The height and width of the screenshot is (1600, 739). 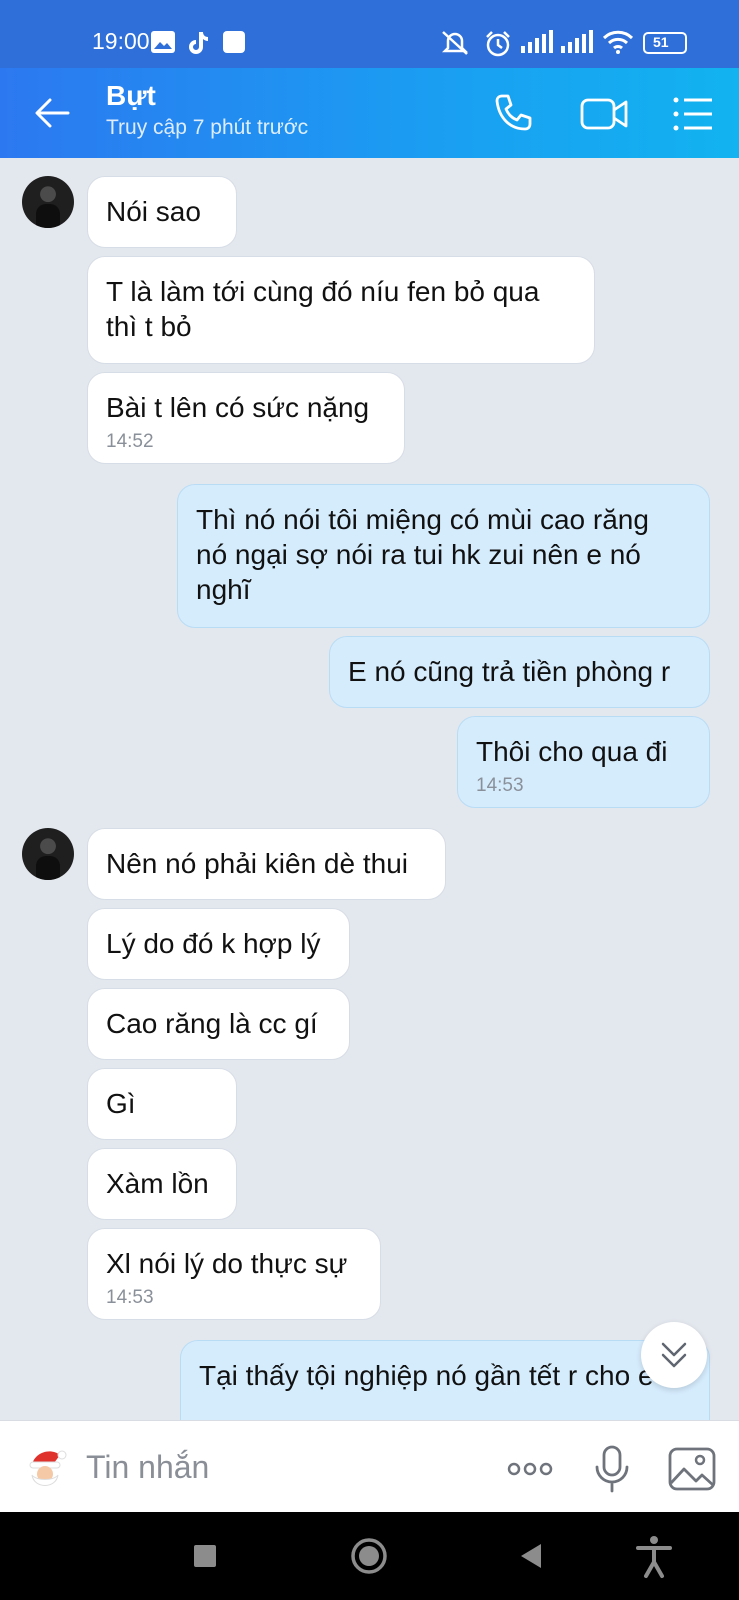 What do you see at coordinates (661, 42) in the screenshot?
I see `battery-level: 51` at bounding box center [661, 42].